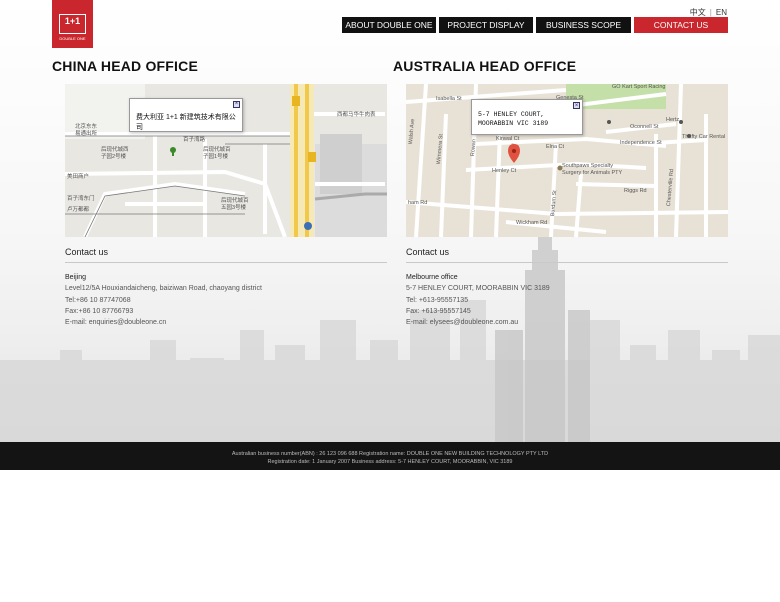 This screenshot has width=780, height=602. I want to click on australia-map-label: GO Kart Sport Racing, so click(639, 87).